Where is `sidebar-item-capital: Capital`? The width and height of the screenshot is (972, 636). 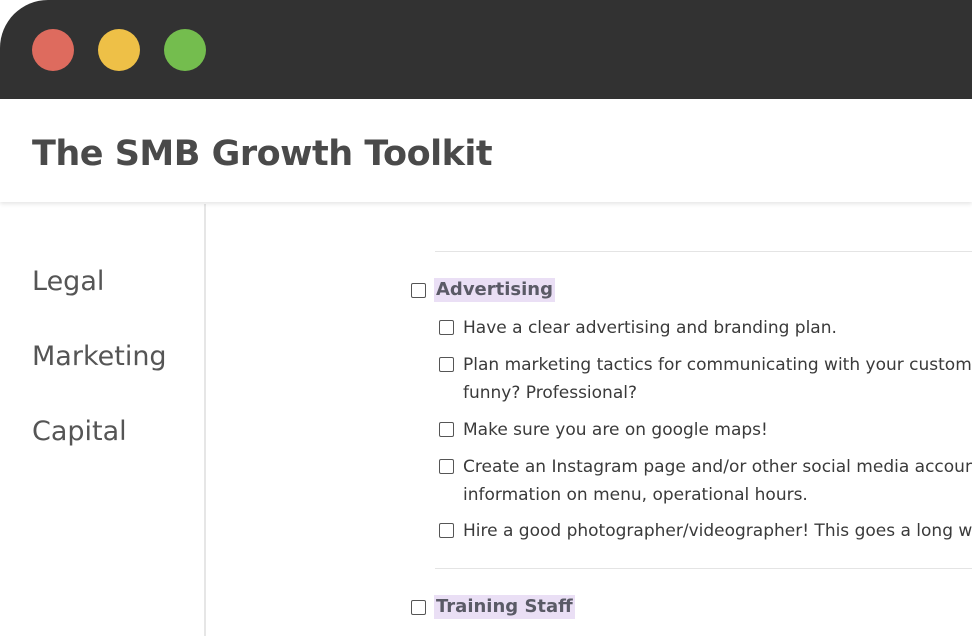
sidebar-item-capital: Capital is located at coordinates (79, 431).